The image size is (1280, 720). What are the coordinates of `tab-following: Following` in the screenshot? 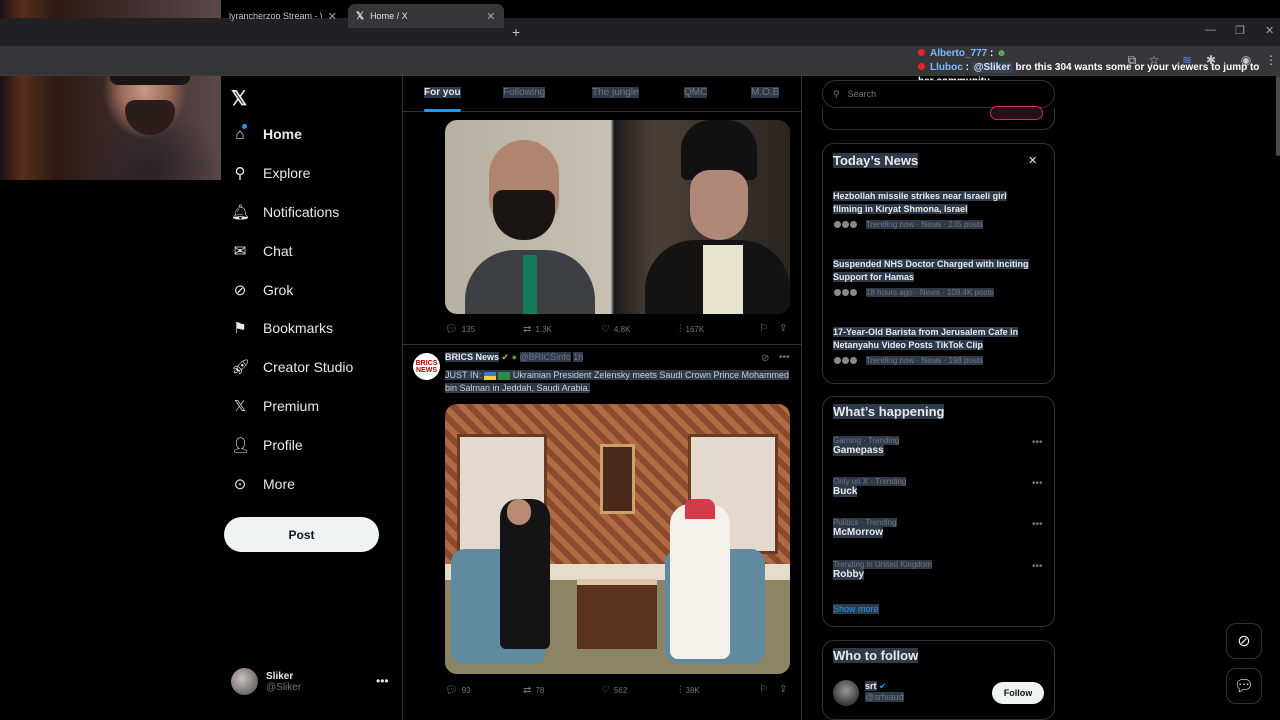 It's located at (524, 92).